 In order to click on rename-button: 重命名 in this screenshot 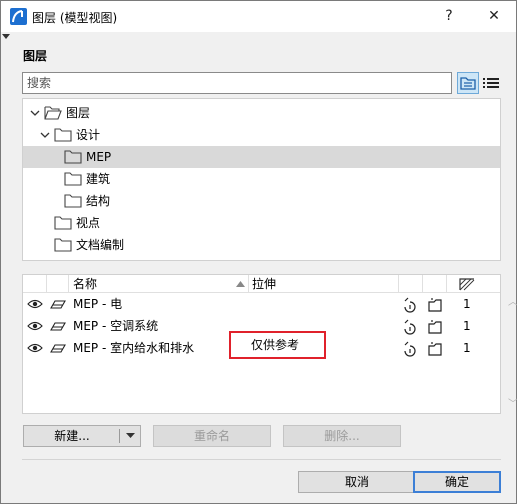, I will do `click(212, 436)`.